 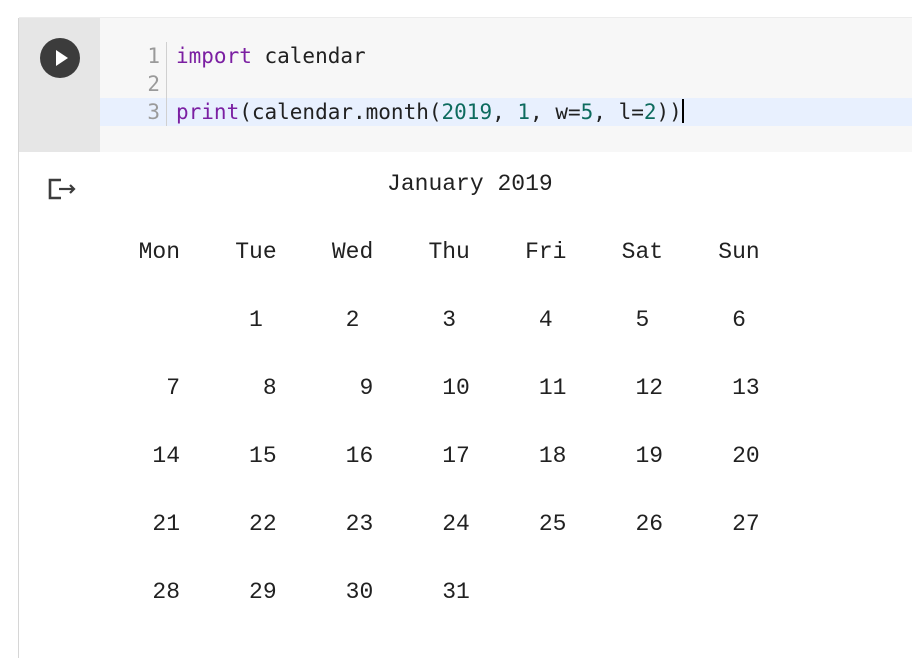 What do you see at coordinates (63, 188) in the screenshot?
I see `output-clear-icon` at bounding box center [63, 188].